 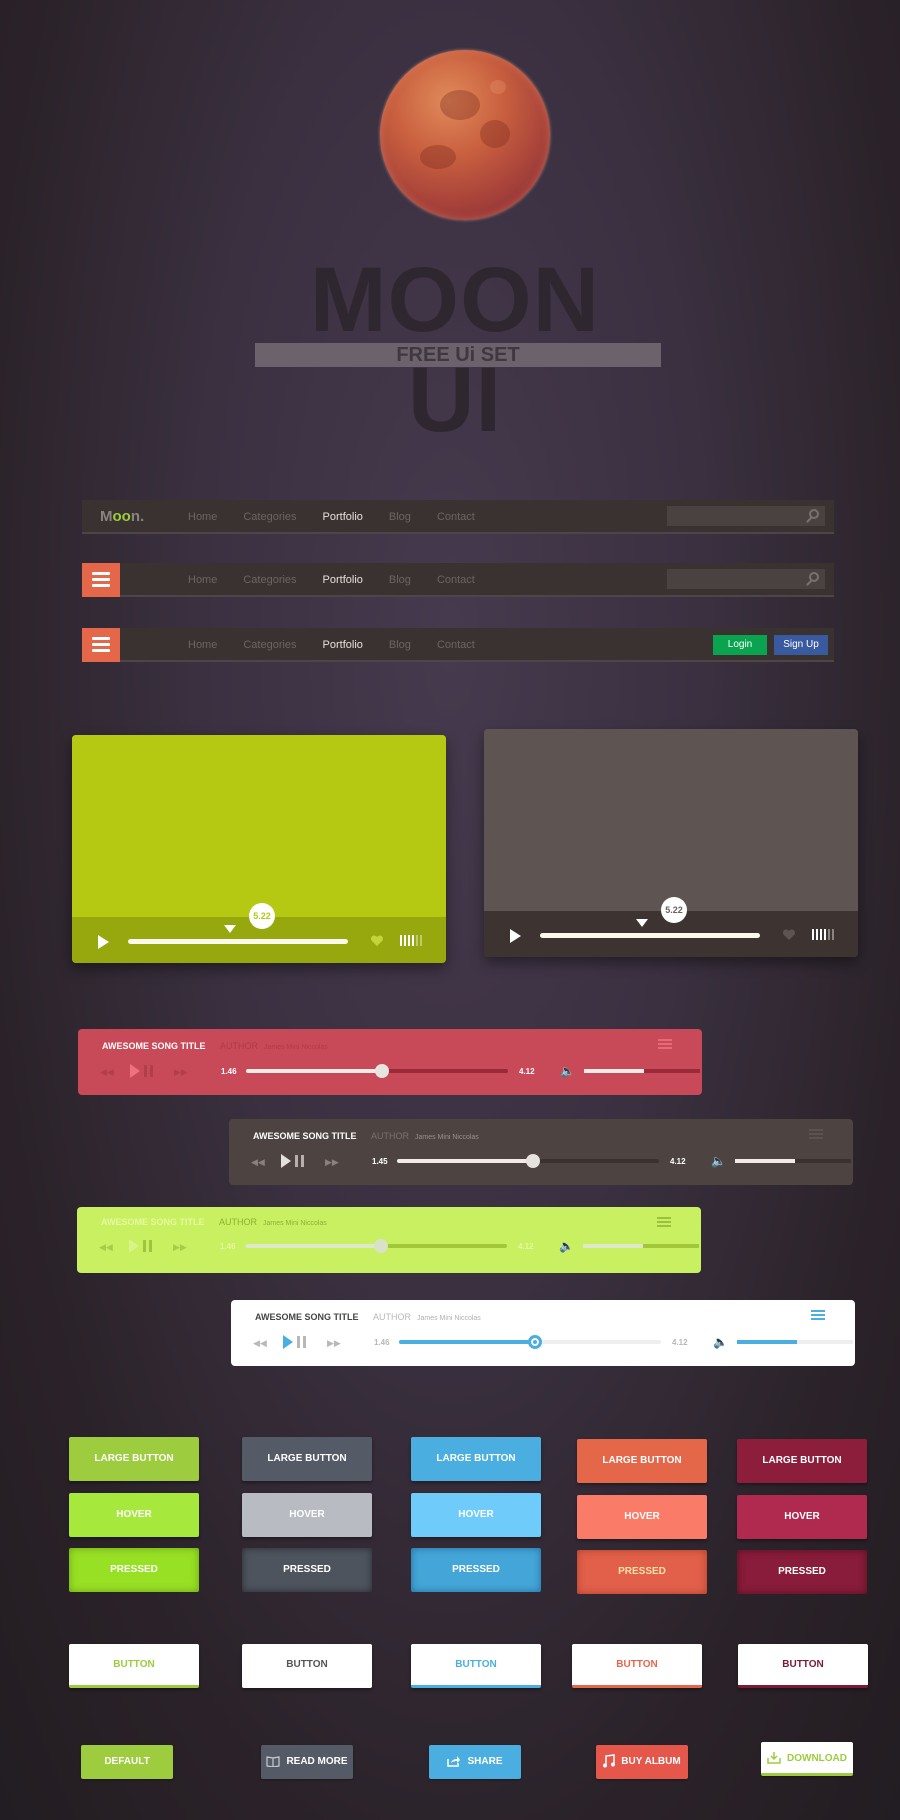 I want to click on large-button-crimson: LARGE BUTTON, so click(x=802, y=1461).